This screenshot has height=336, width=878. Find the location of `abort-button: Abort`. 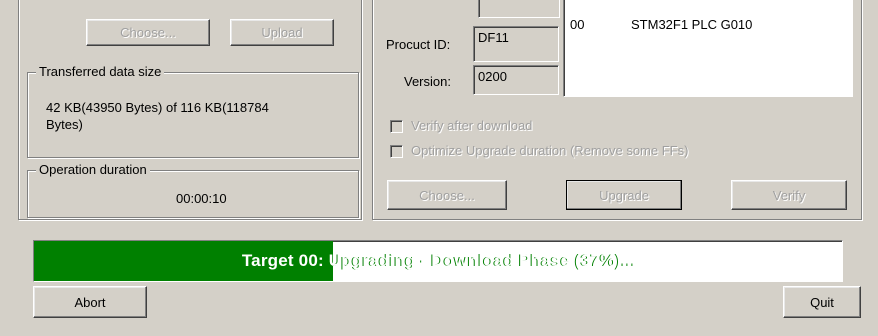

abort-button: Abort is located at coordinates (90, 302).